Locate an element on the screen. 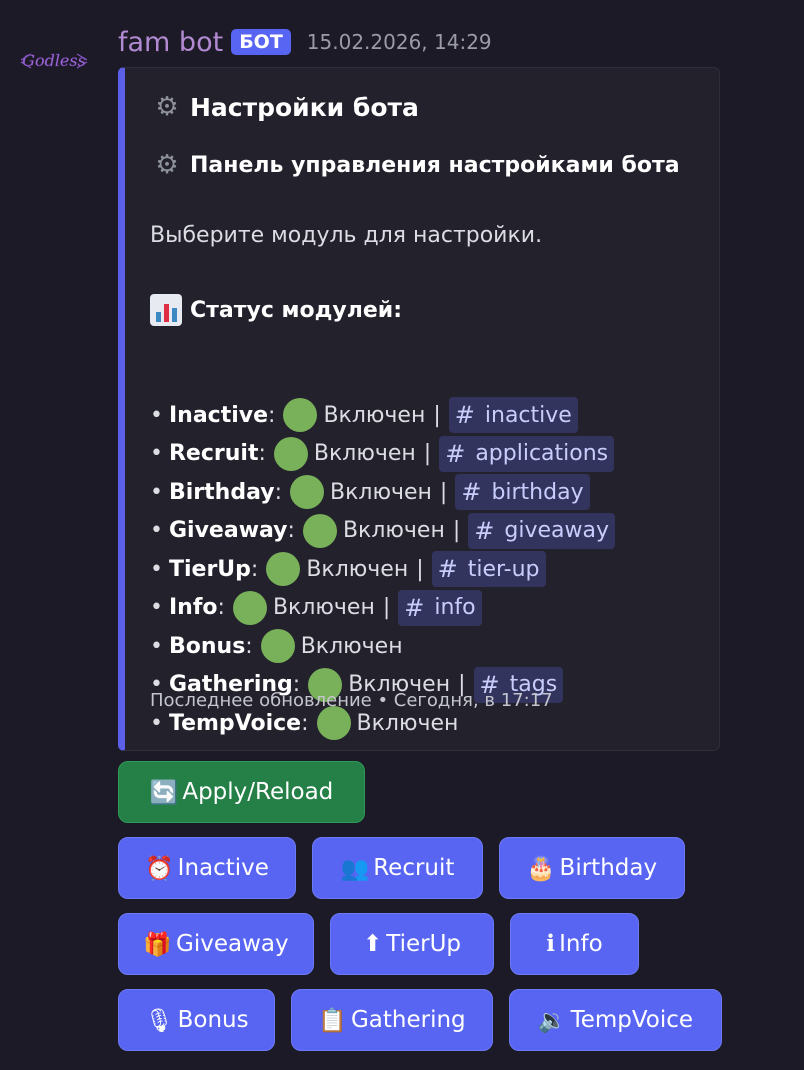 This screenshot has width=804, height=1070. channel-name: applications is located at coordinates (542, 453).